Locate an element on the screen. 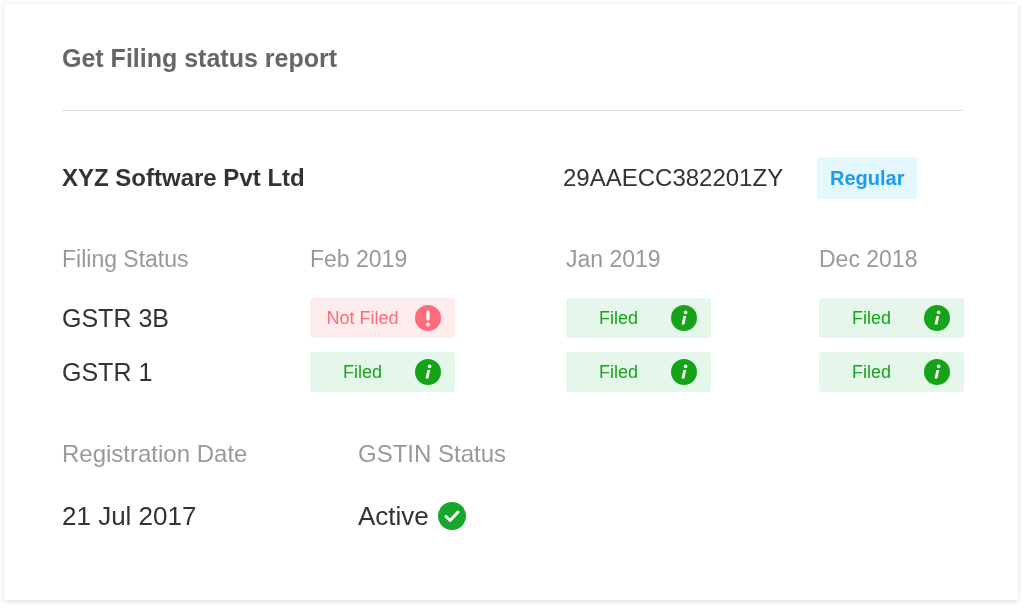  row-header-label: Filing Status is located at coordinates (126, 259).